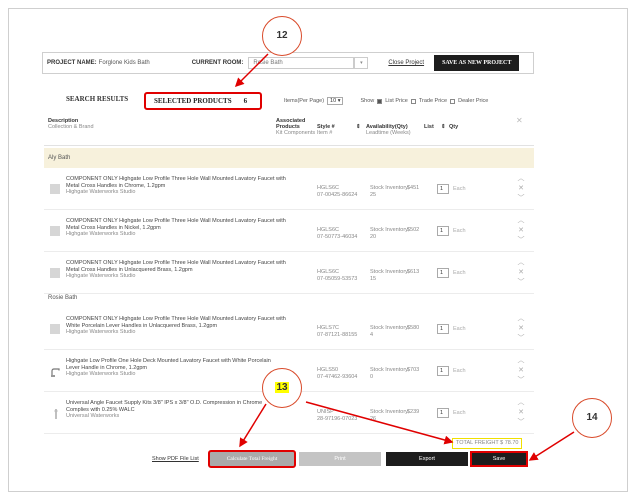 Image resolution: width=636 pixels, height=498 pixels. I want to click on arrow-13b, so click(379, 423).